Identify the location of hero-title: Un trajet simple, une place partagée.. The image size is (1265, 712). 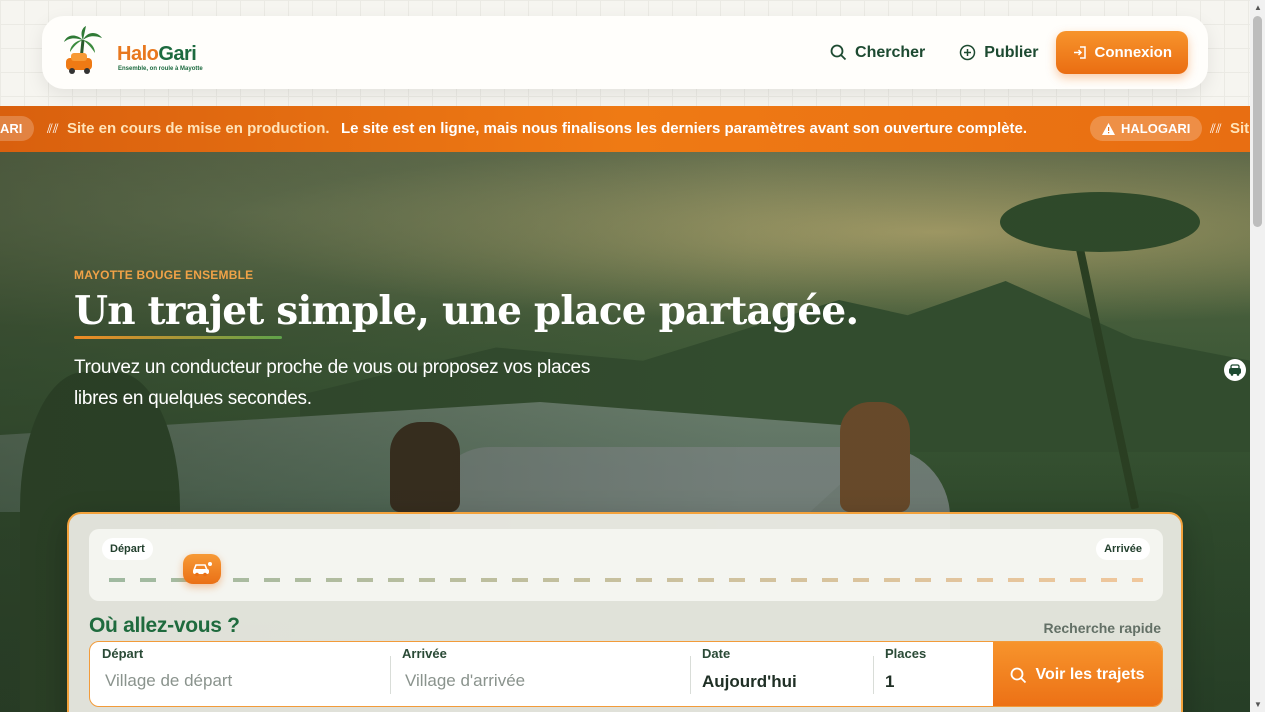
(466, 311).